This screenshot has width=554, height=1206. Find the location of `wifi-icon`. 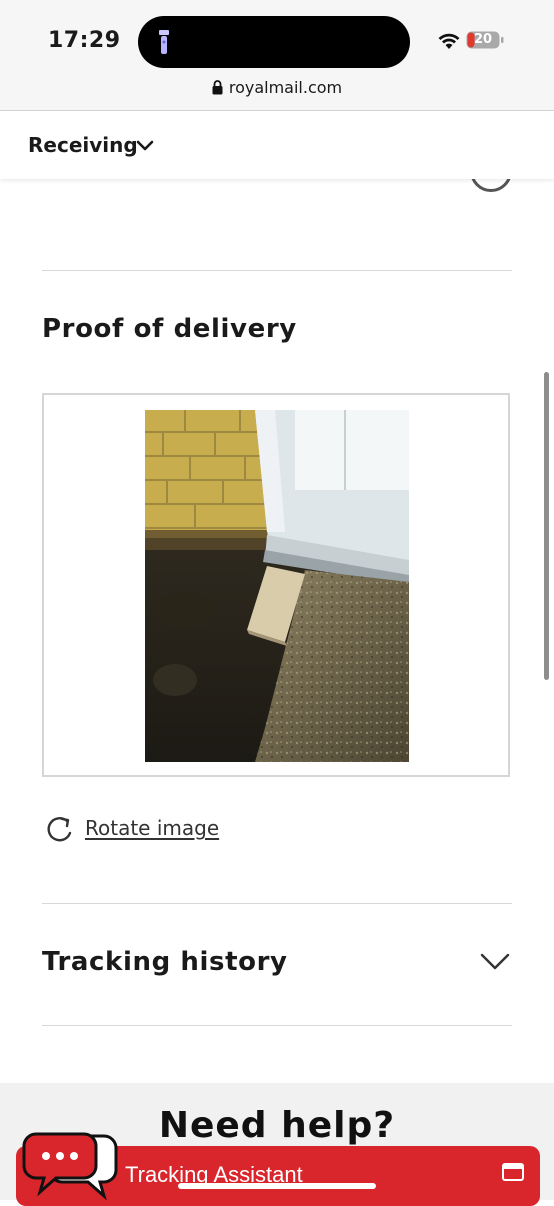

wifi-icon is located at coordinates (449, 41).